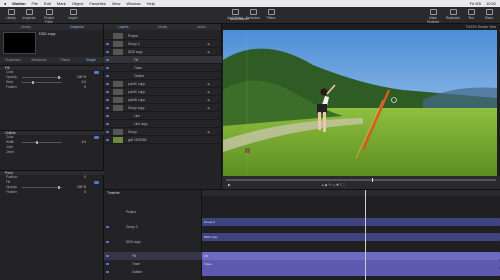 The width and height of the screenshot is (500, 280). I want to click on render-popup: Render, so click(483, 27).